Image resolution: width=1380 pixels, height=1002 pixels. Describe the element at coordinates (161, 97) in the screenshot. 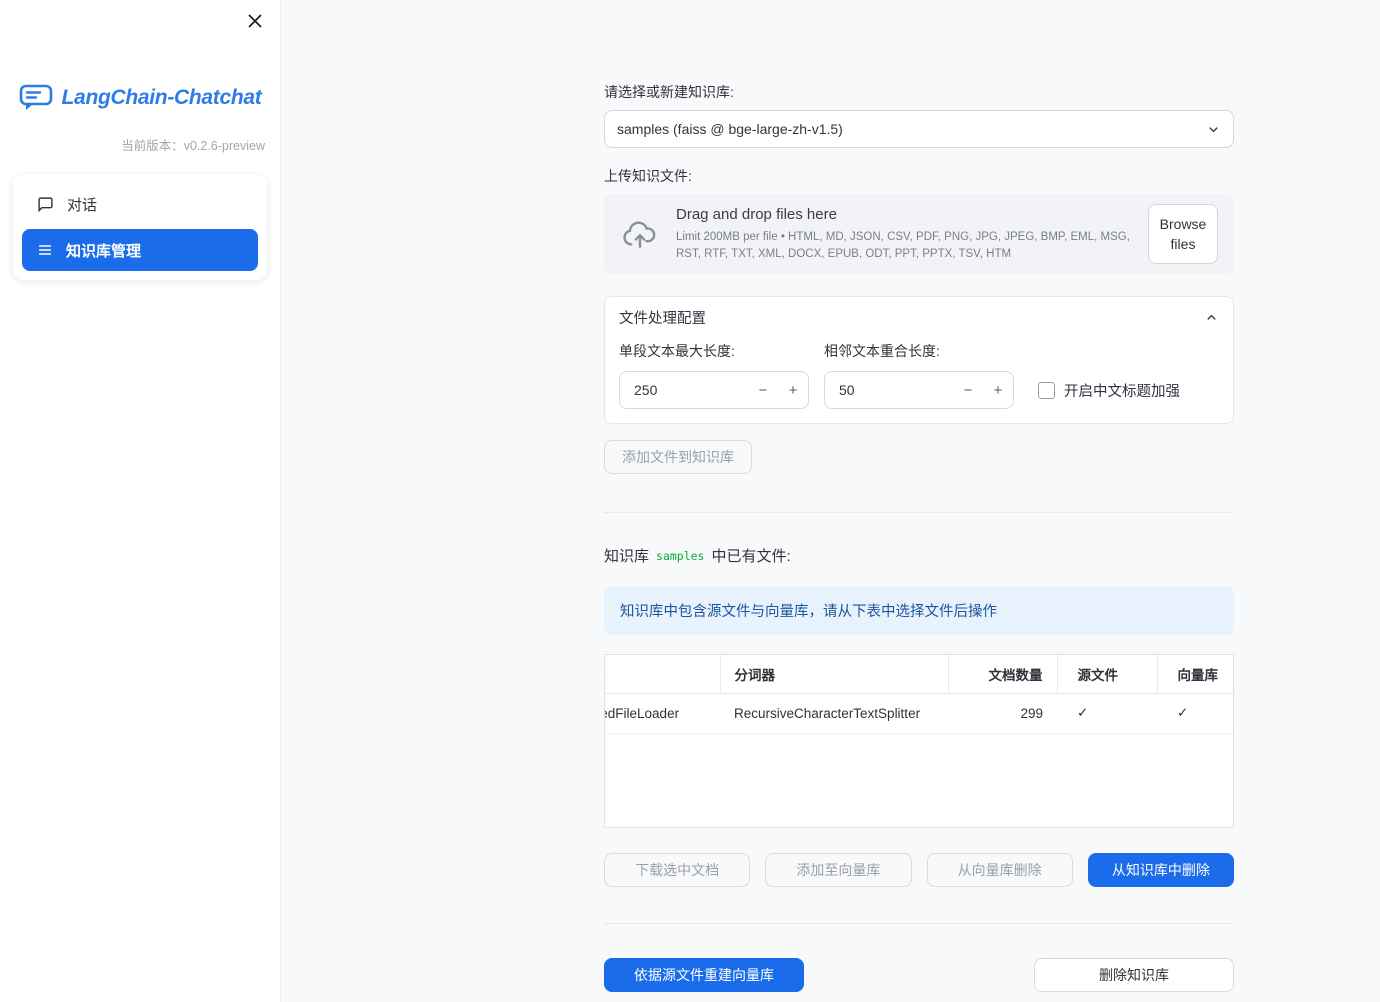

I see `logo-text: LangChain-Chatchat` at that location.